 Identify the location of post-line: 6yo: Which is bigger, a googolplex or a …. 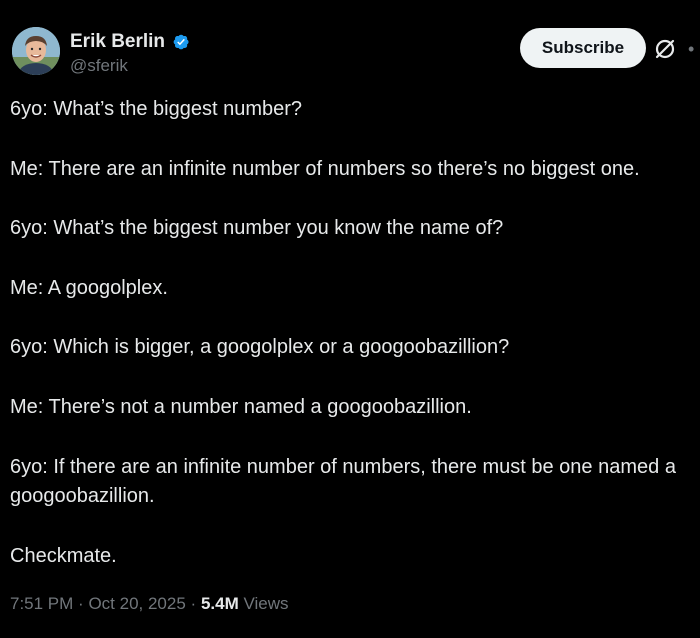
(260, 347).